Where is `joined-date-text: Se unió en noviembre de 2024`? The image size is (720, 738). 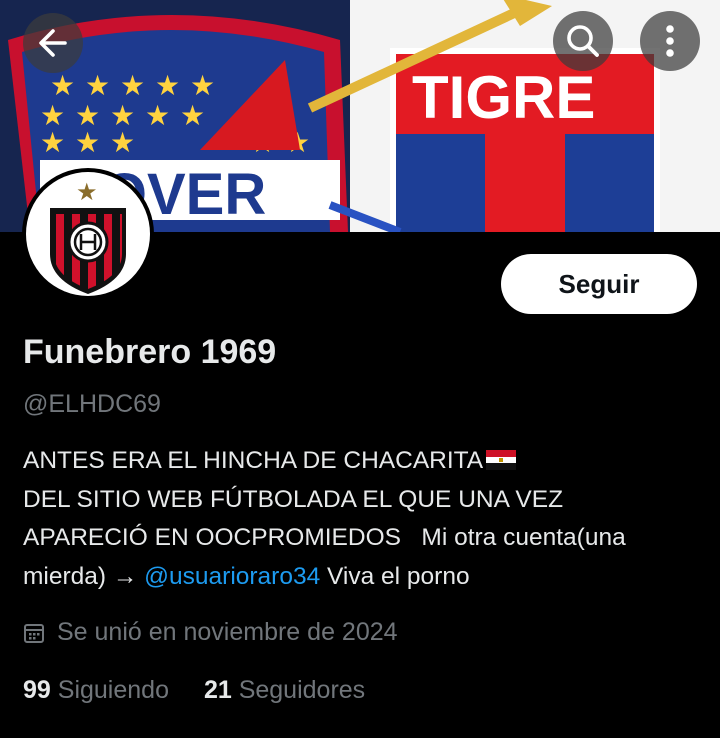 joined-date-text: Se unió en noviembre de 2024 is located at coordinates (227, 632).